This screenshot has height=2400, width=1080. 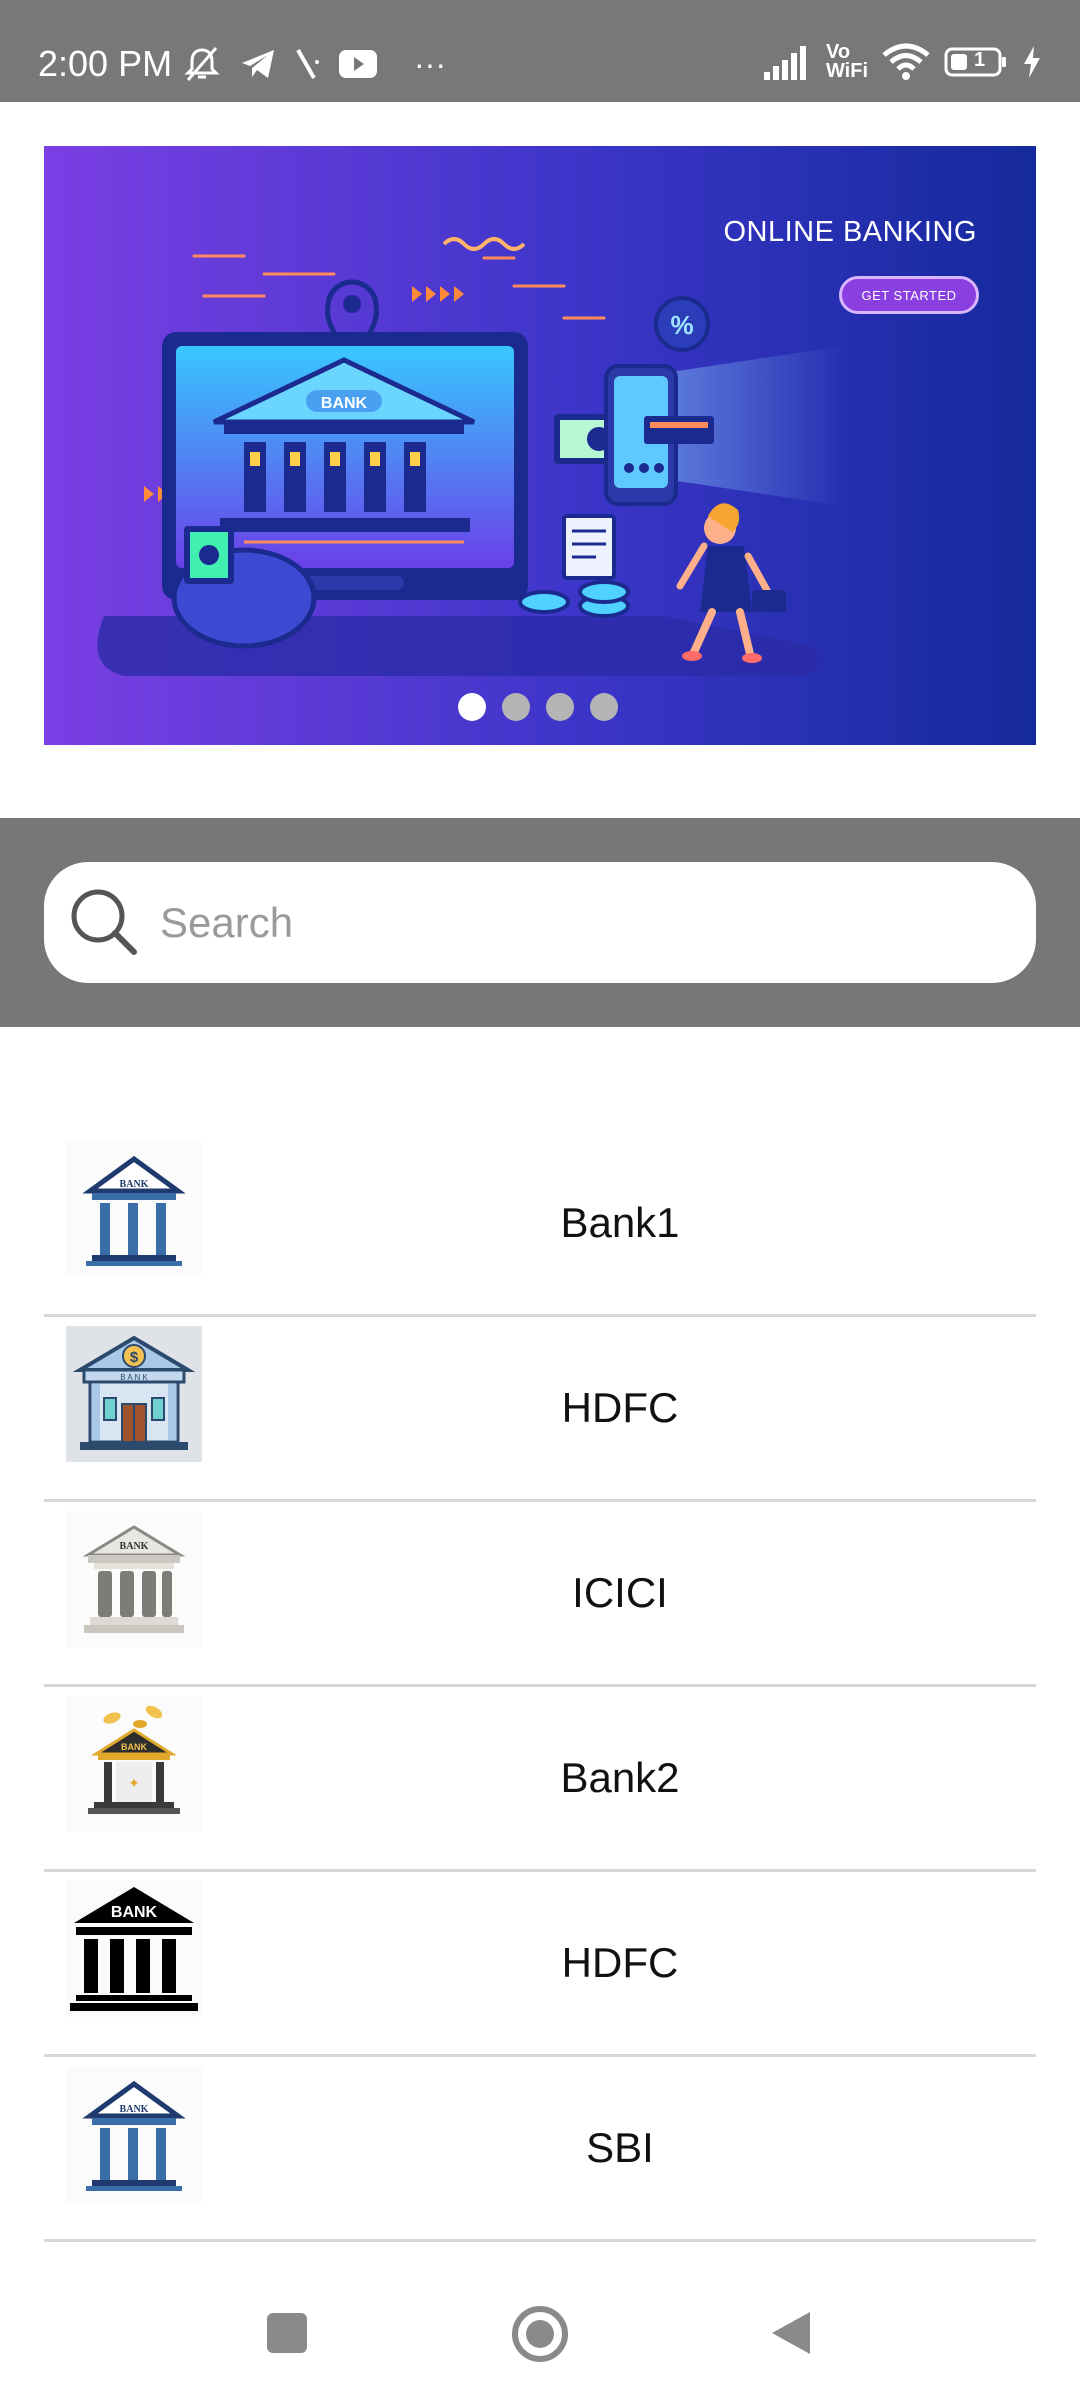 I want to click on battery-icon: 1, so click(x=976, y=62).